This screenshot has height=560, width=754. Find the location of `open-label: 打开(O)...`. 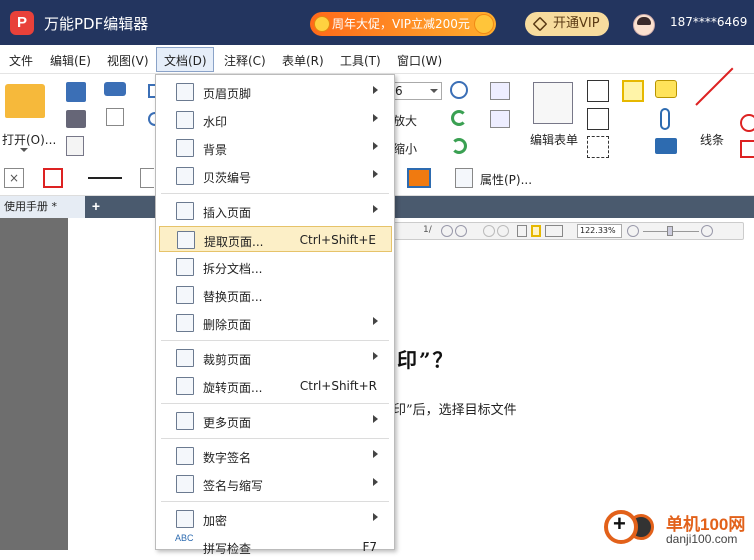

open-label: 打开(O)... is located at coordinates (29, 139).